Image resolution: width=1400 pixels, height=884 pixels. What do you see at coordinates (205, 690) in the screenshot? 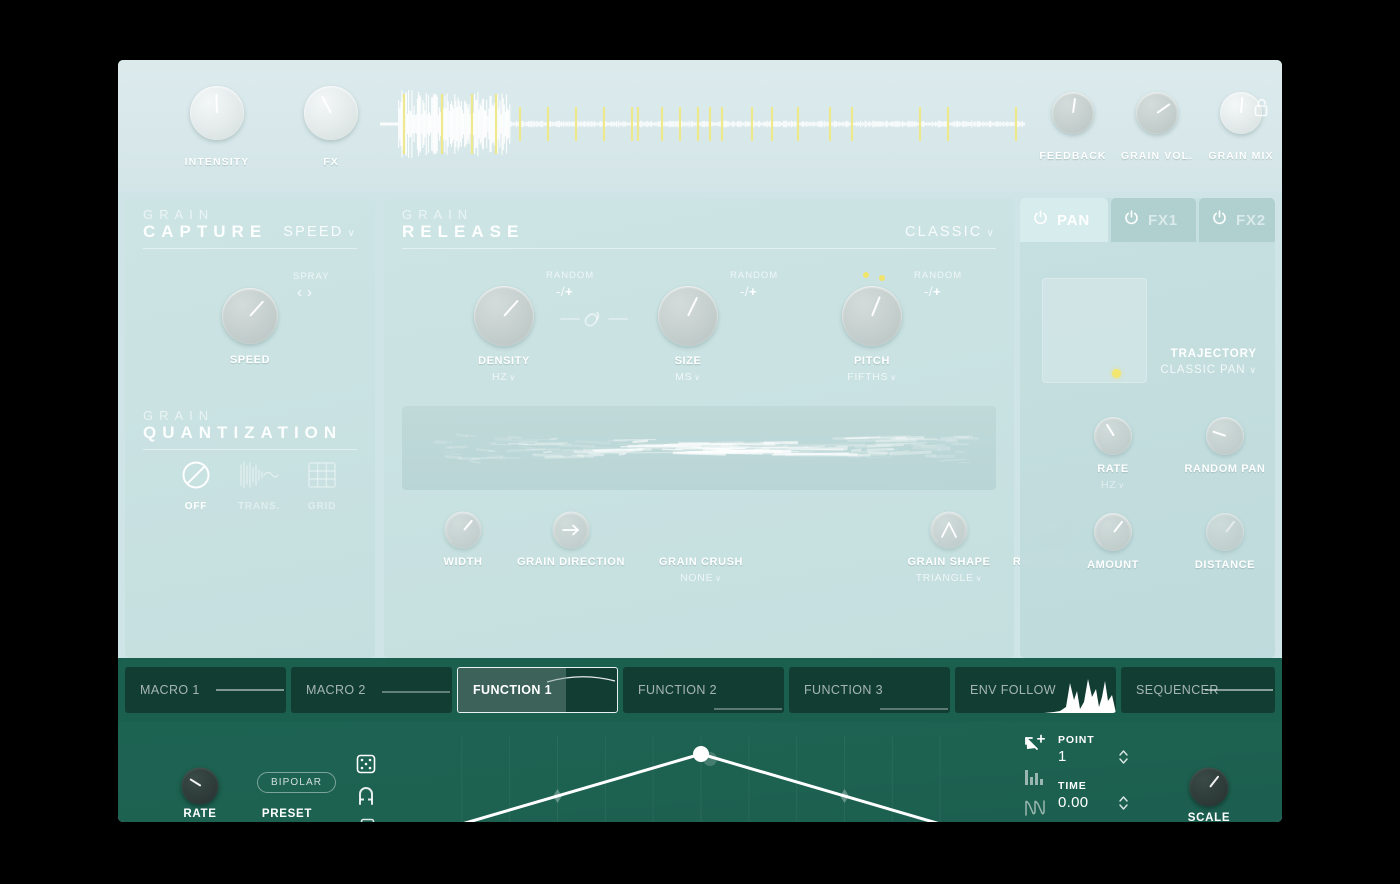
I see `mod-slot-macro-1: MACRO 1` at bounding box center [205, 690].